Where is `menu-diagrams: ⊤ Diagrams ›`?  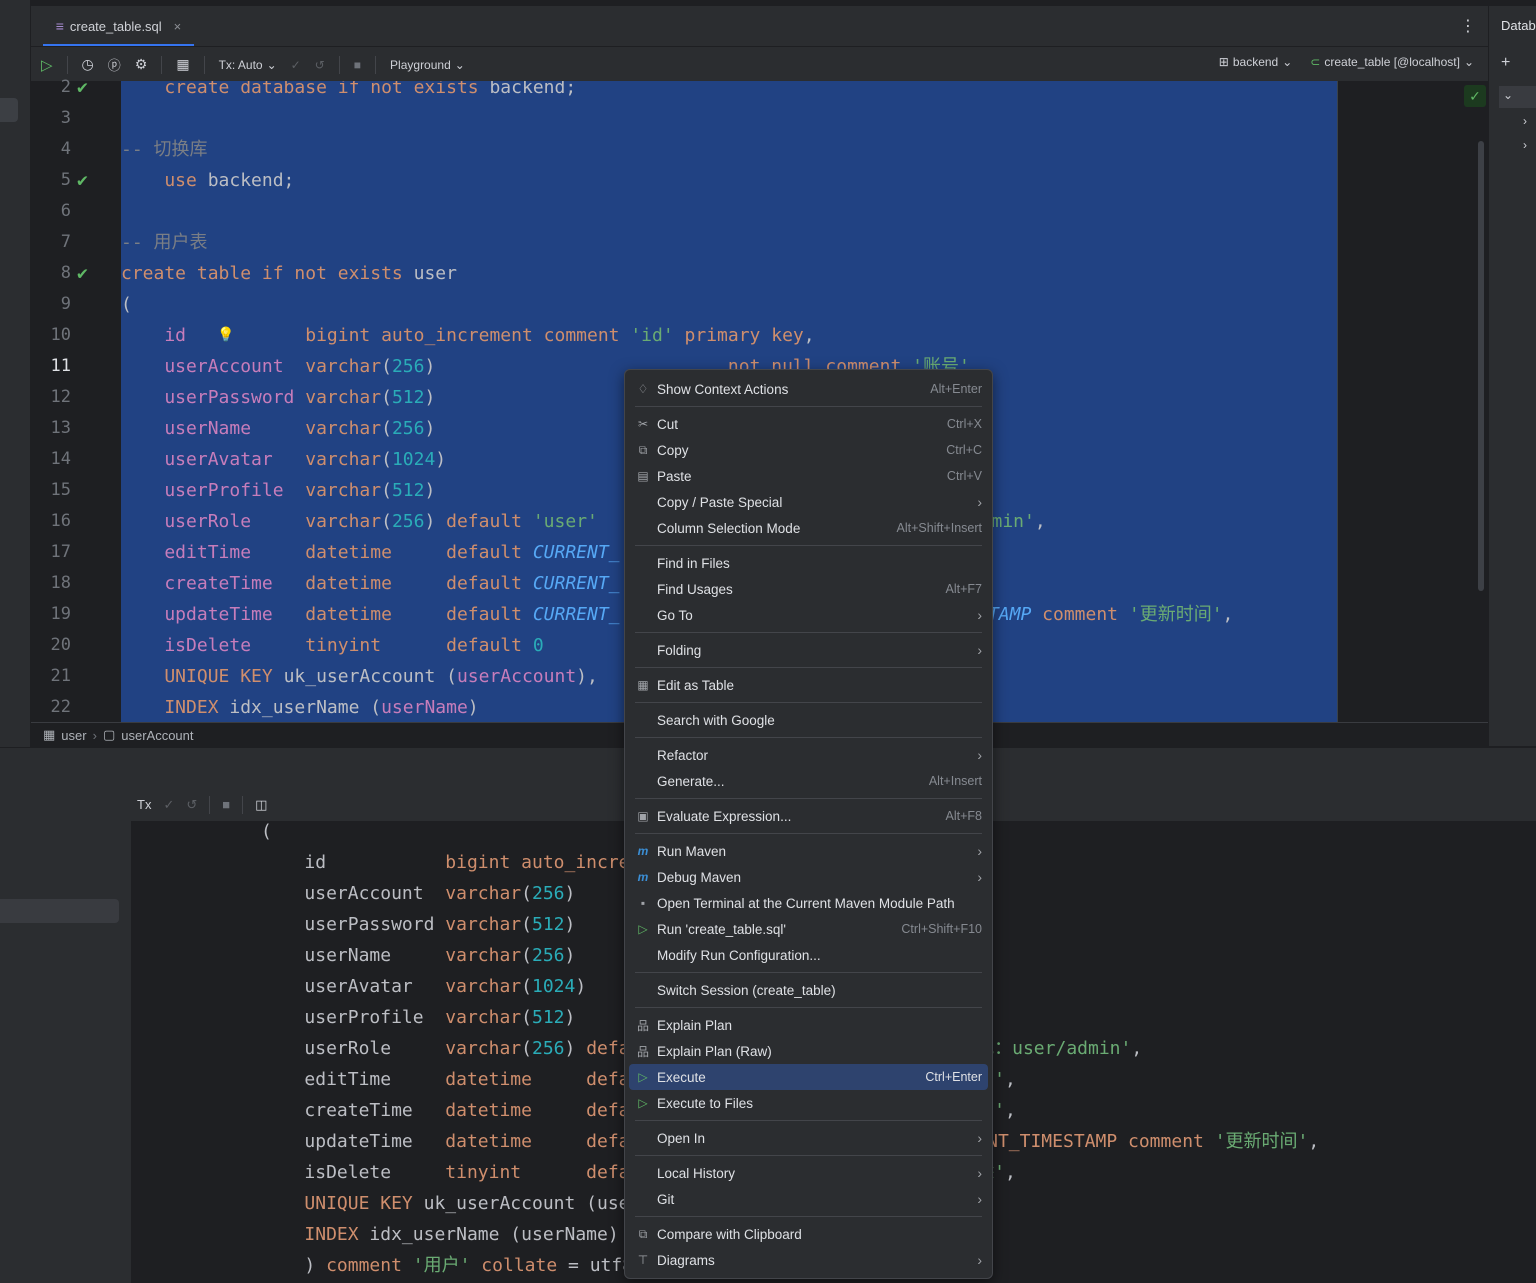
menu-diagrams: ⊤ Diagrams › is located at coordinates (808, 1260).